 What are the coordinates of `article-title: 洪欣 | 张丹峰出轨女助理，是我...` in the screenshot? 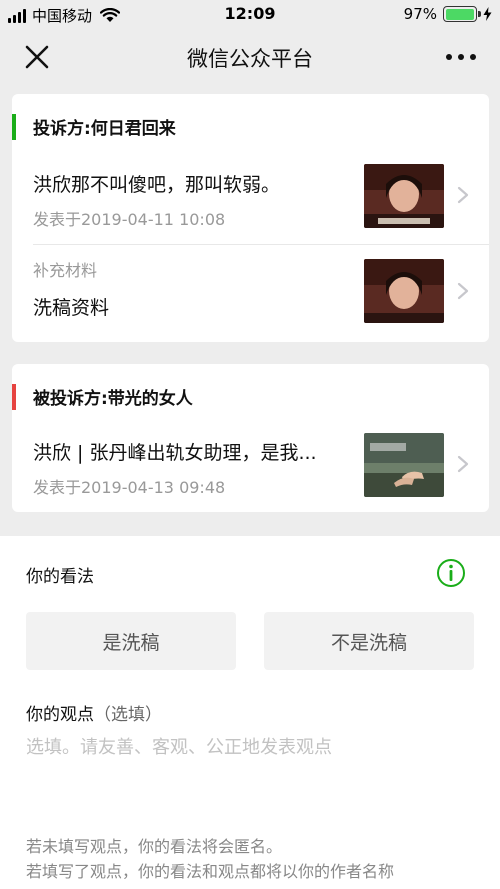 It's located at (175, 453).